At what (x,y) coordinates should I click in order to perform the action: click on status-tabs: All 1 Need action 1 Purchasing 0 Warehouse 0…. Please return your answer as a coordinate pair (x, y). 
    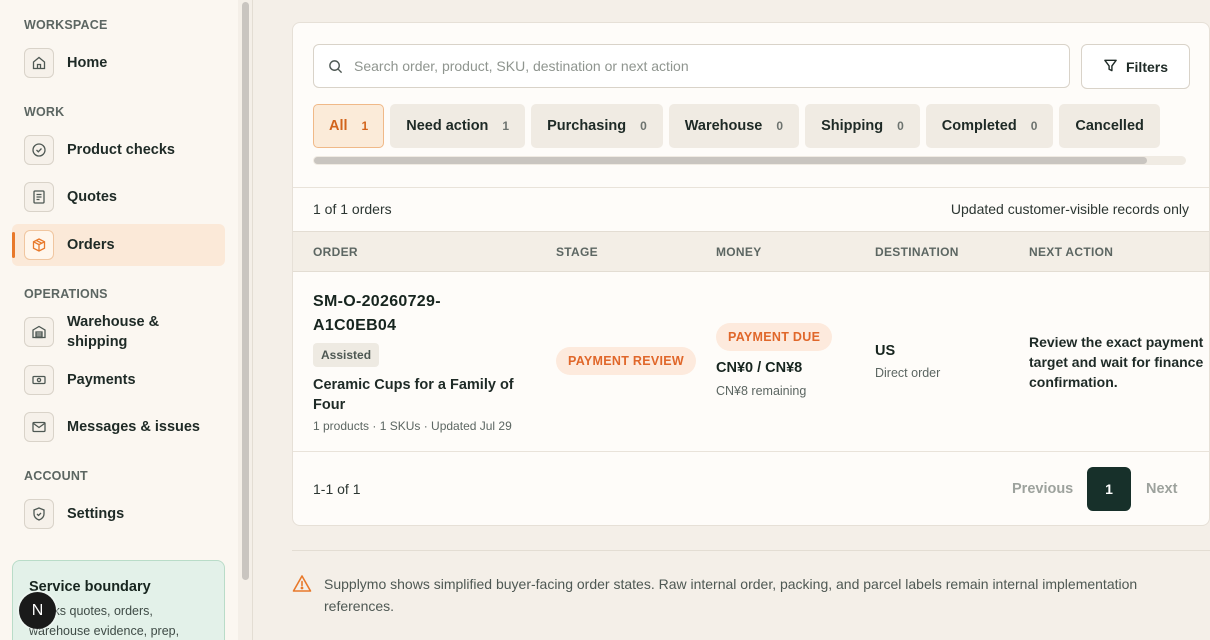
    Looking at the image, I should click on (749, 136).